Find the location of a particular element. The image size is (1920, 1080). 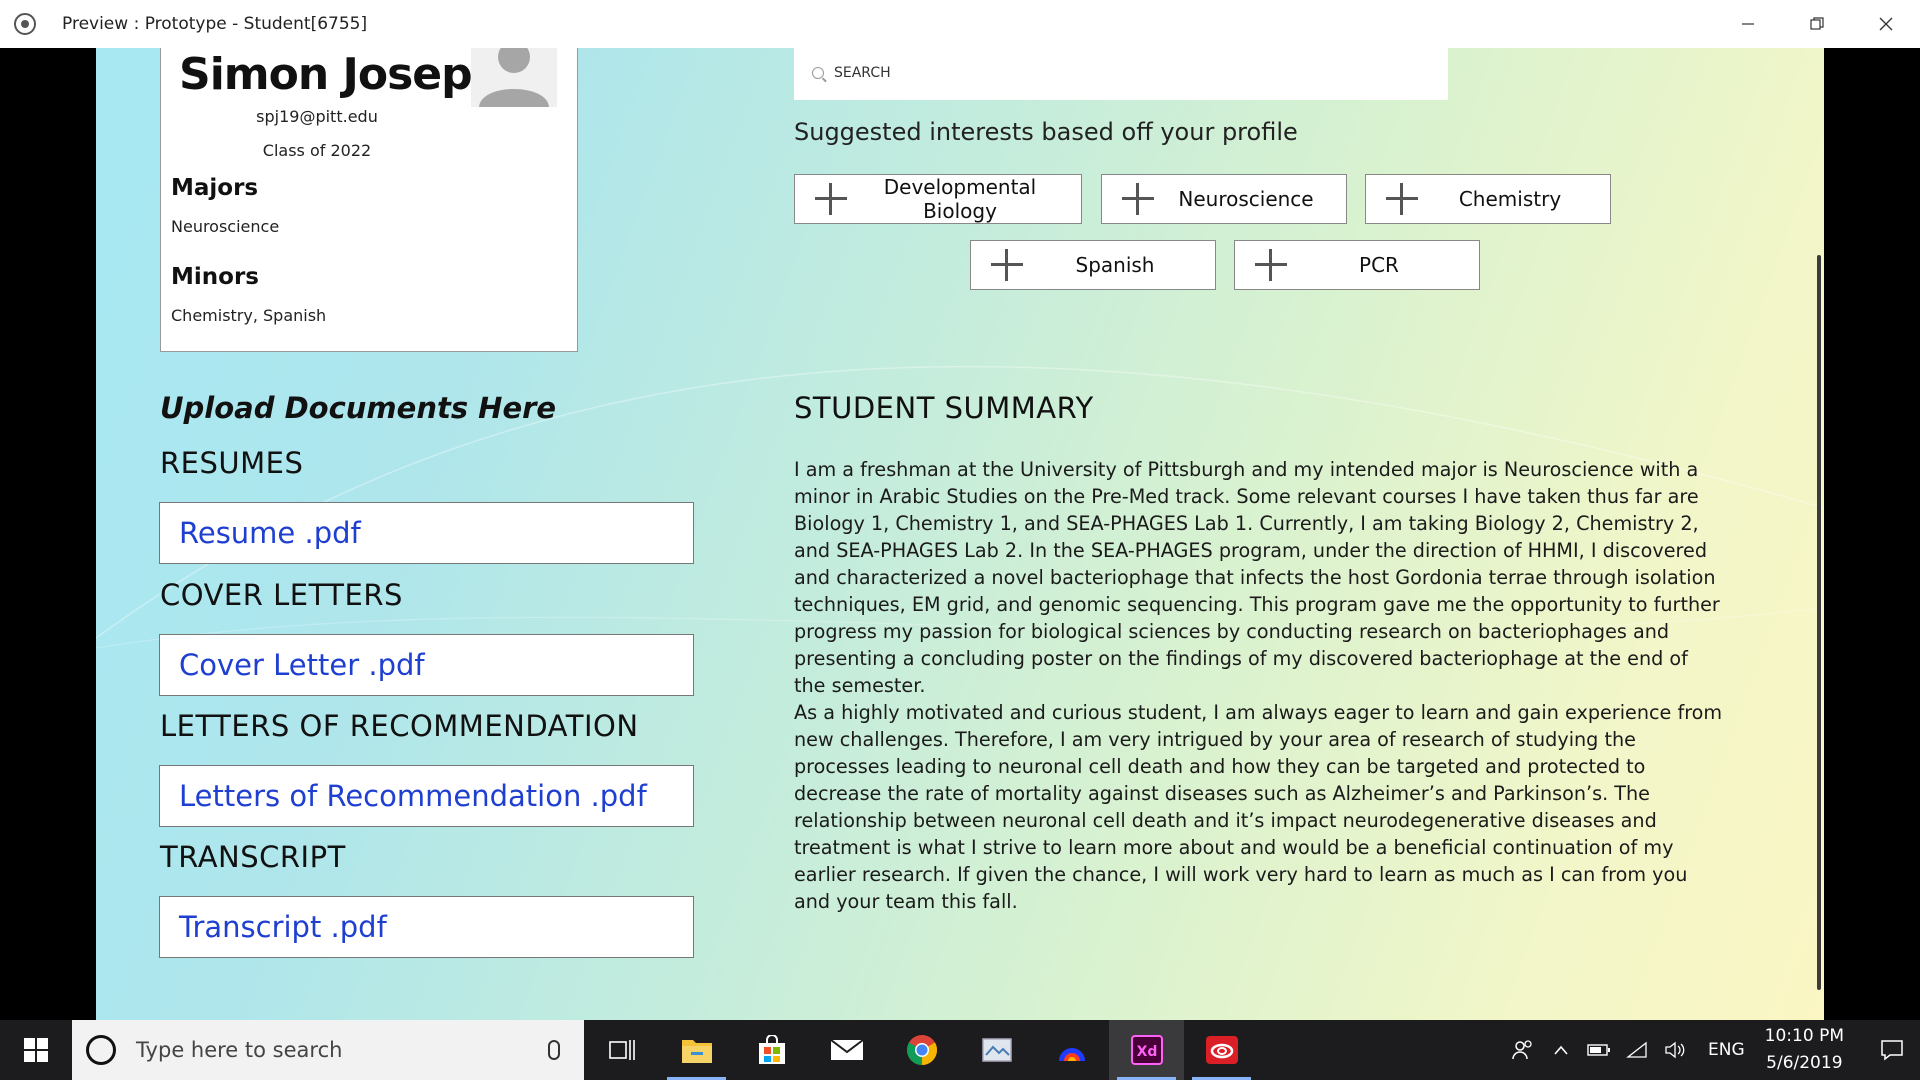

clock: 10:10 PM 5/6/2019 is located at coordinates (1804, 1050).